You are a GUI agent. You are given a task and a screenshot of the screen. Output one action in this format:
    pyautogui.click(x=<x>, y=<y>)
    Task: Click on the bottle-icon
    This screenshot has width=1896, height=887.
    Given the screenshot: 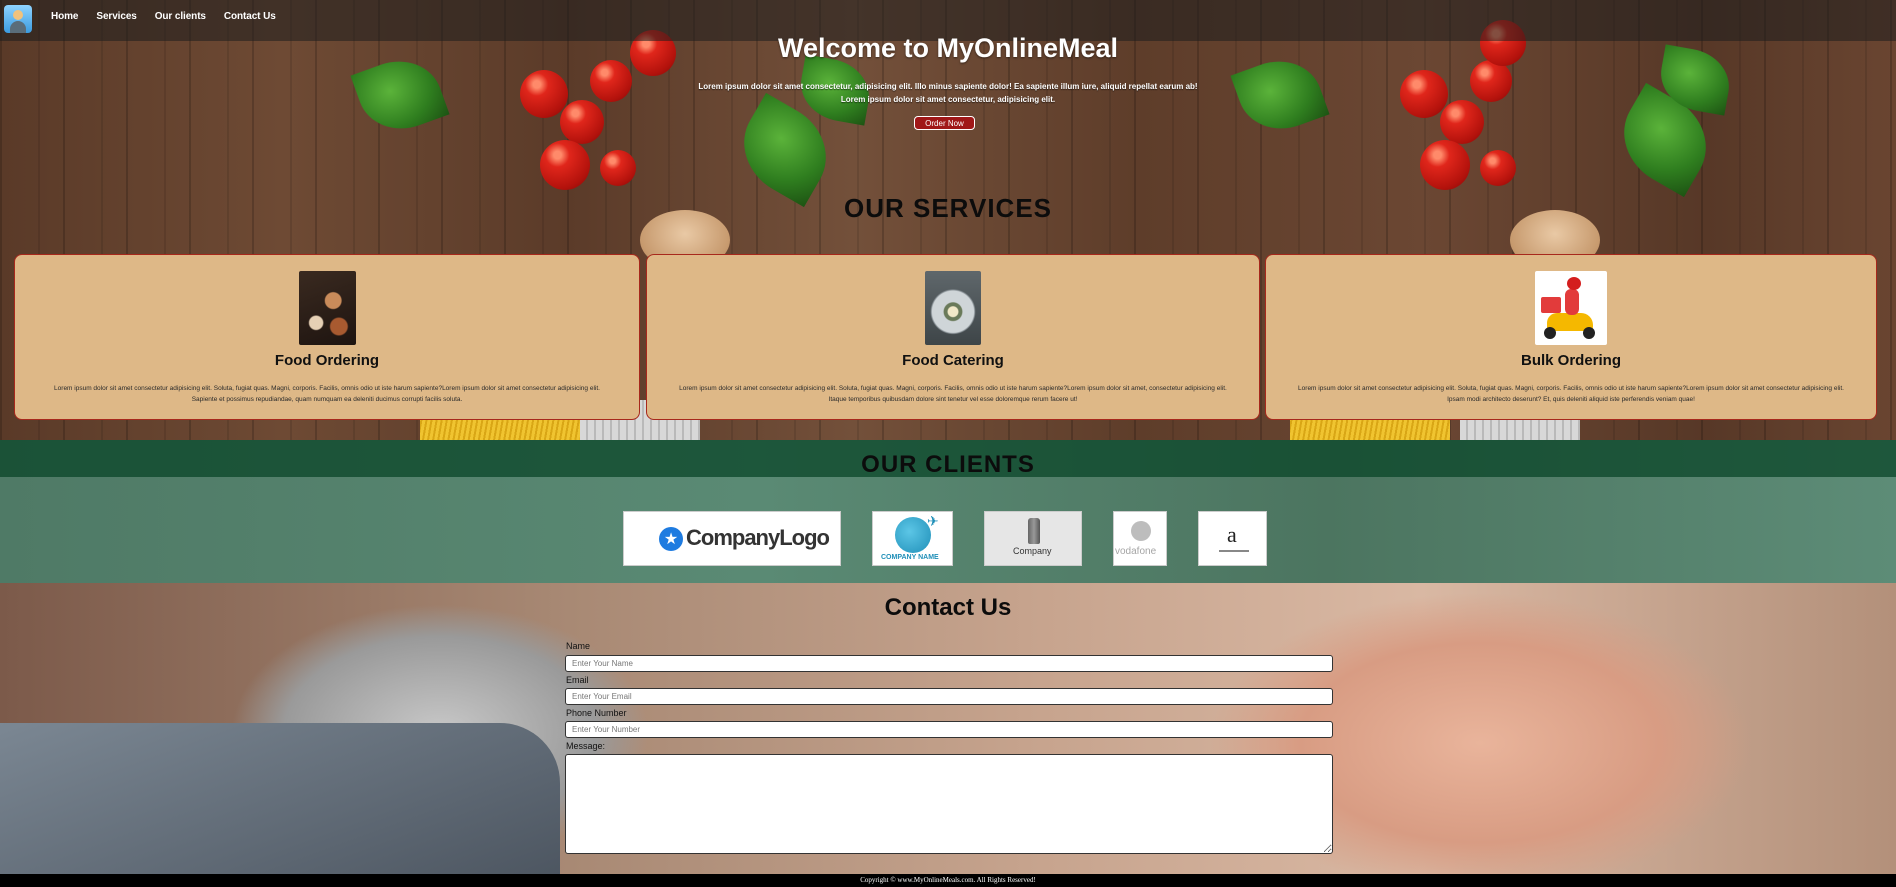 What is the action you would take?
    pyautogui.click(x=1034, y=531)
    